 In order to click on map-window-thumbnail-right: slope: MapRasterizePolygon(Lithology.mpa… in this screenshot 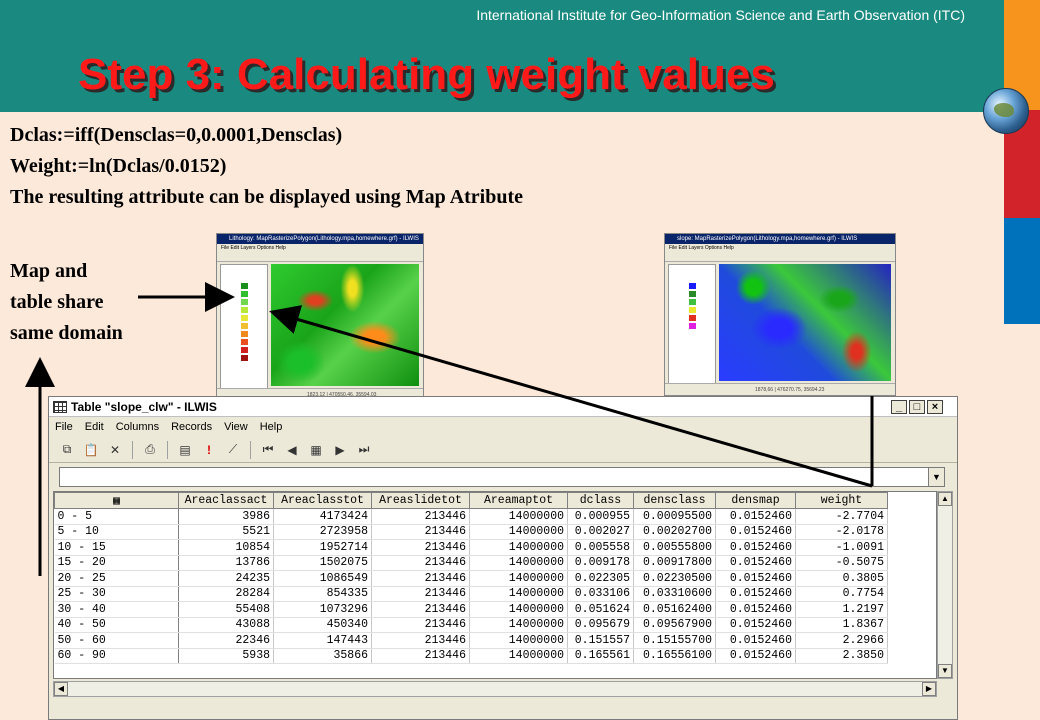, I will do `click(780, 314)`.